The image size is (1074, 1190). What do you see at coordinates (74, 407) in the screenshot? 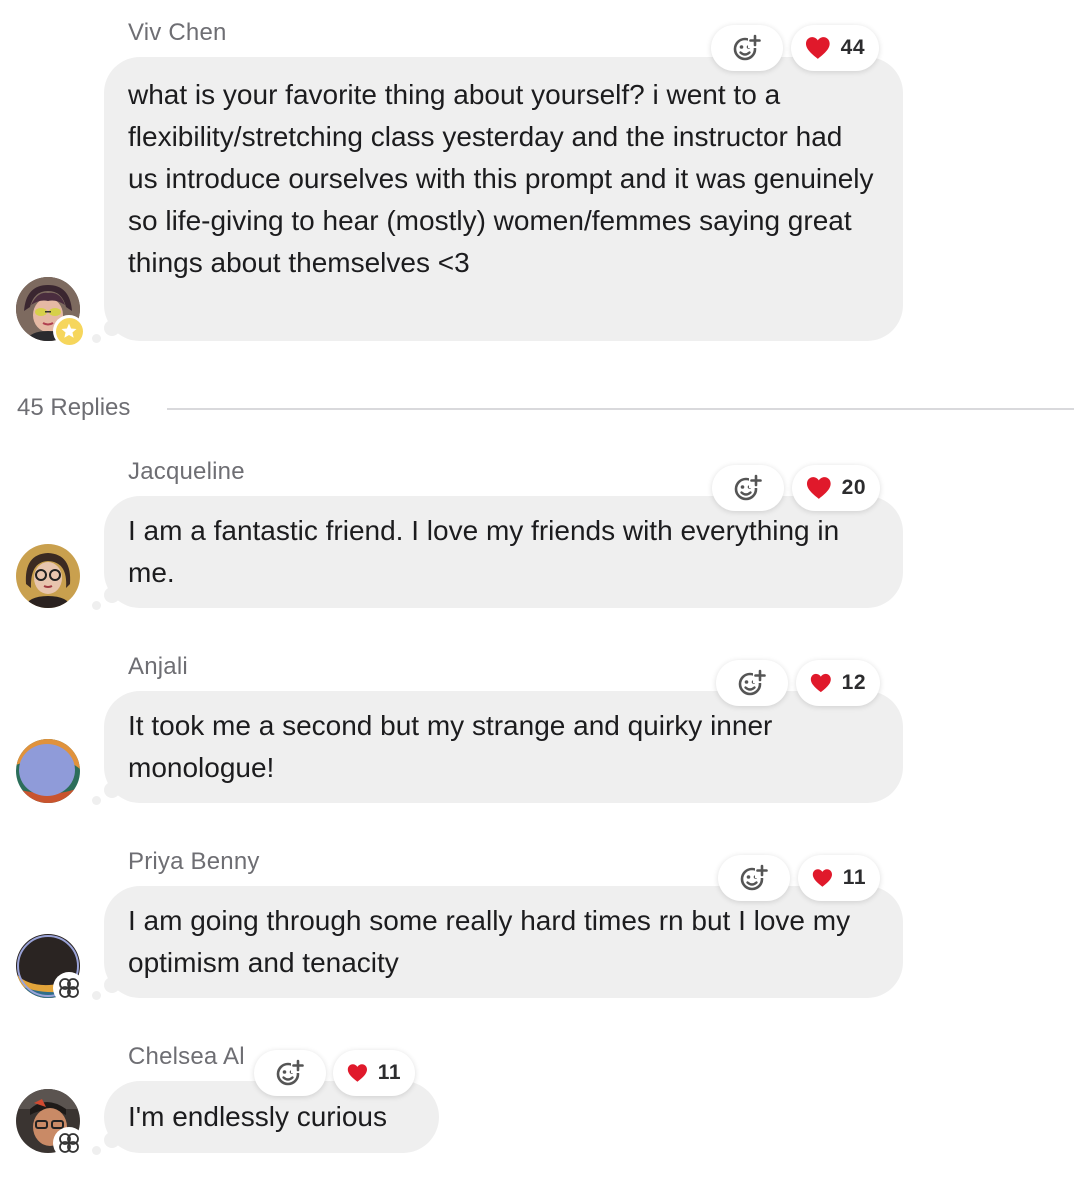
I see `replies-count-label: 45 Replies` at bounding box center [74, 407].